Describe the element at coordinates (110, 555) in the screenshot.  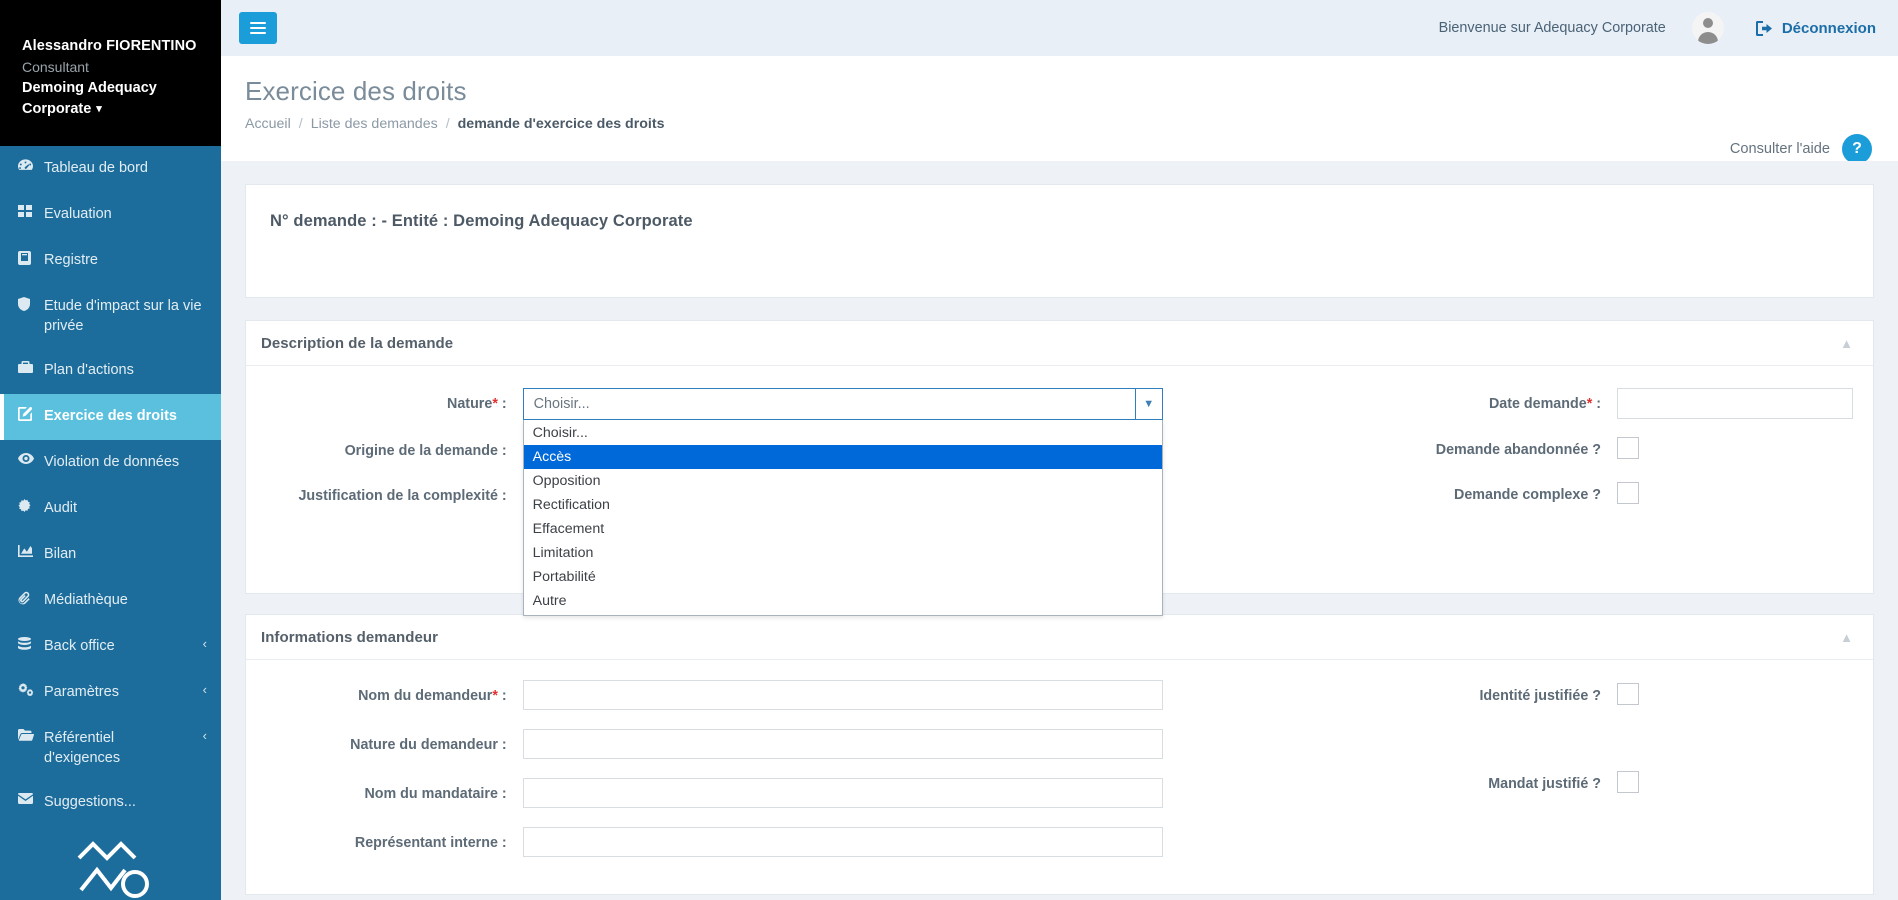
I see `sidebar-item-bilan: Bilan` at that location.